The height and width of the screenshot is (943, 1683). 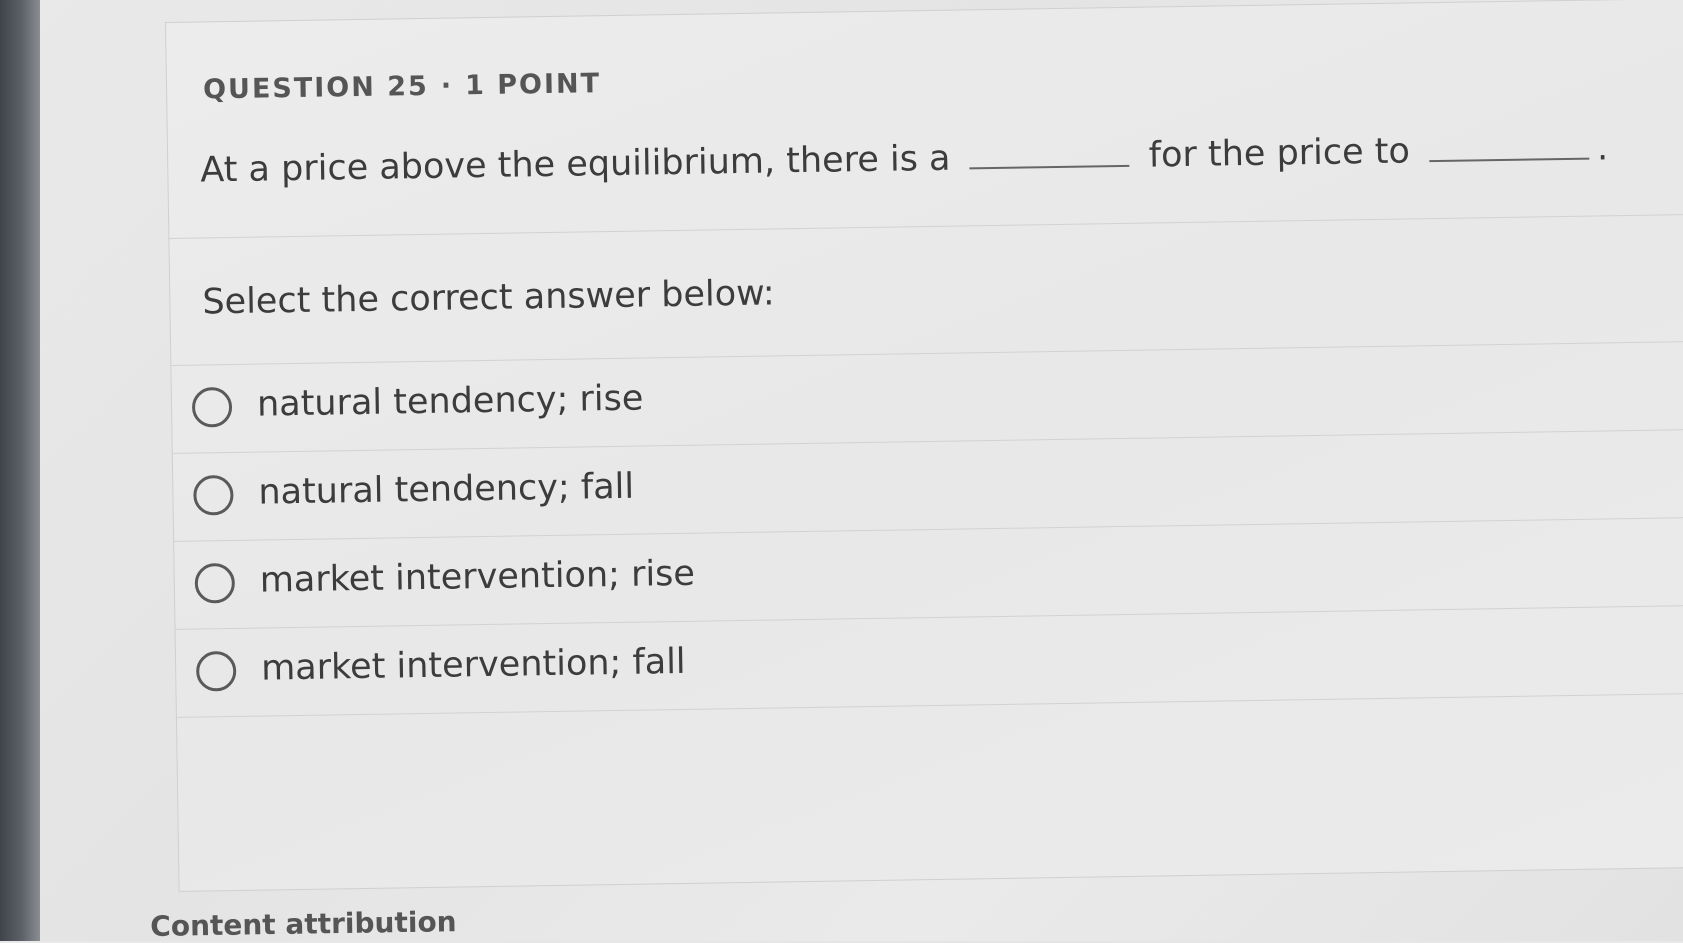 I want to click on prompt-part-2: for the price to, so click(x=1279, y=153).